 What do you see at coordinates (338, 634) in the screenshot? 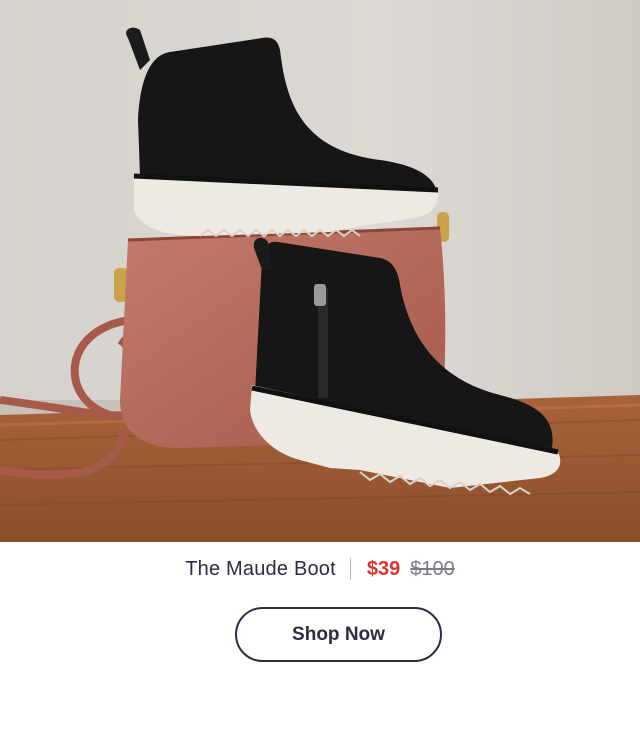
I see `shop-now-button: Shop Now` at bounding box center [338, 634].